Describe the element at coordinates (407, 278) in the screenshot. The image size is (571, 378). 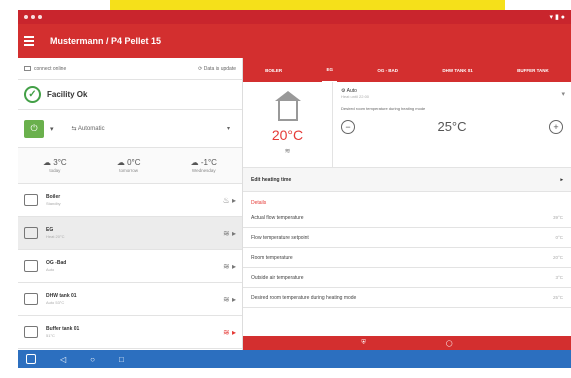
I see `detail-row: Outside air temperature 3°C` at that location.